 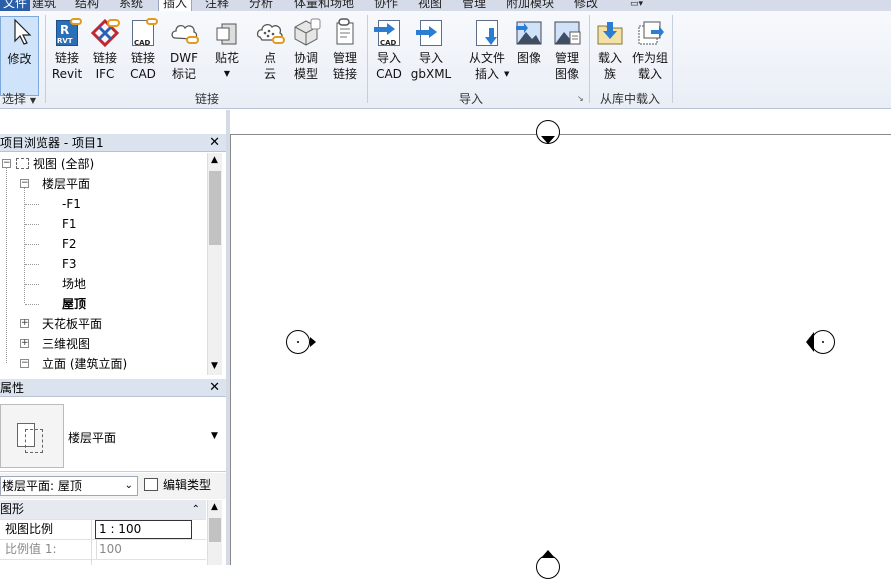 I want to click on type-selector: 楼层平面 ▼, so click(x=113, y=435).